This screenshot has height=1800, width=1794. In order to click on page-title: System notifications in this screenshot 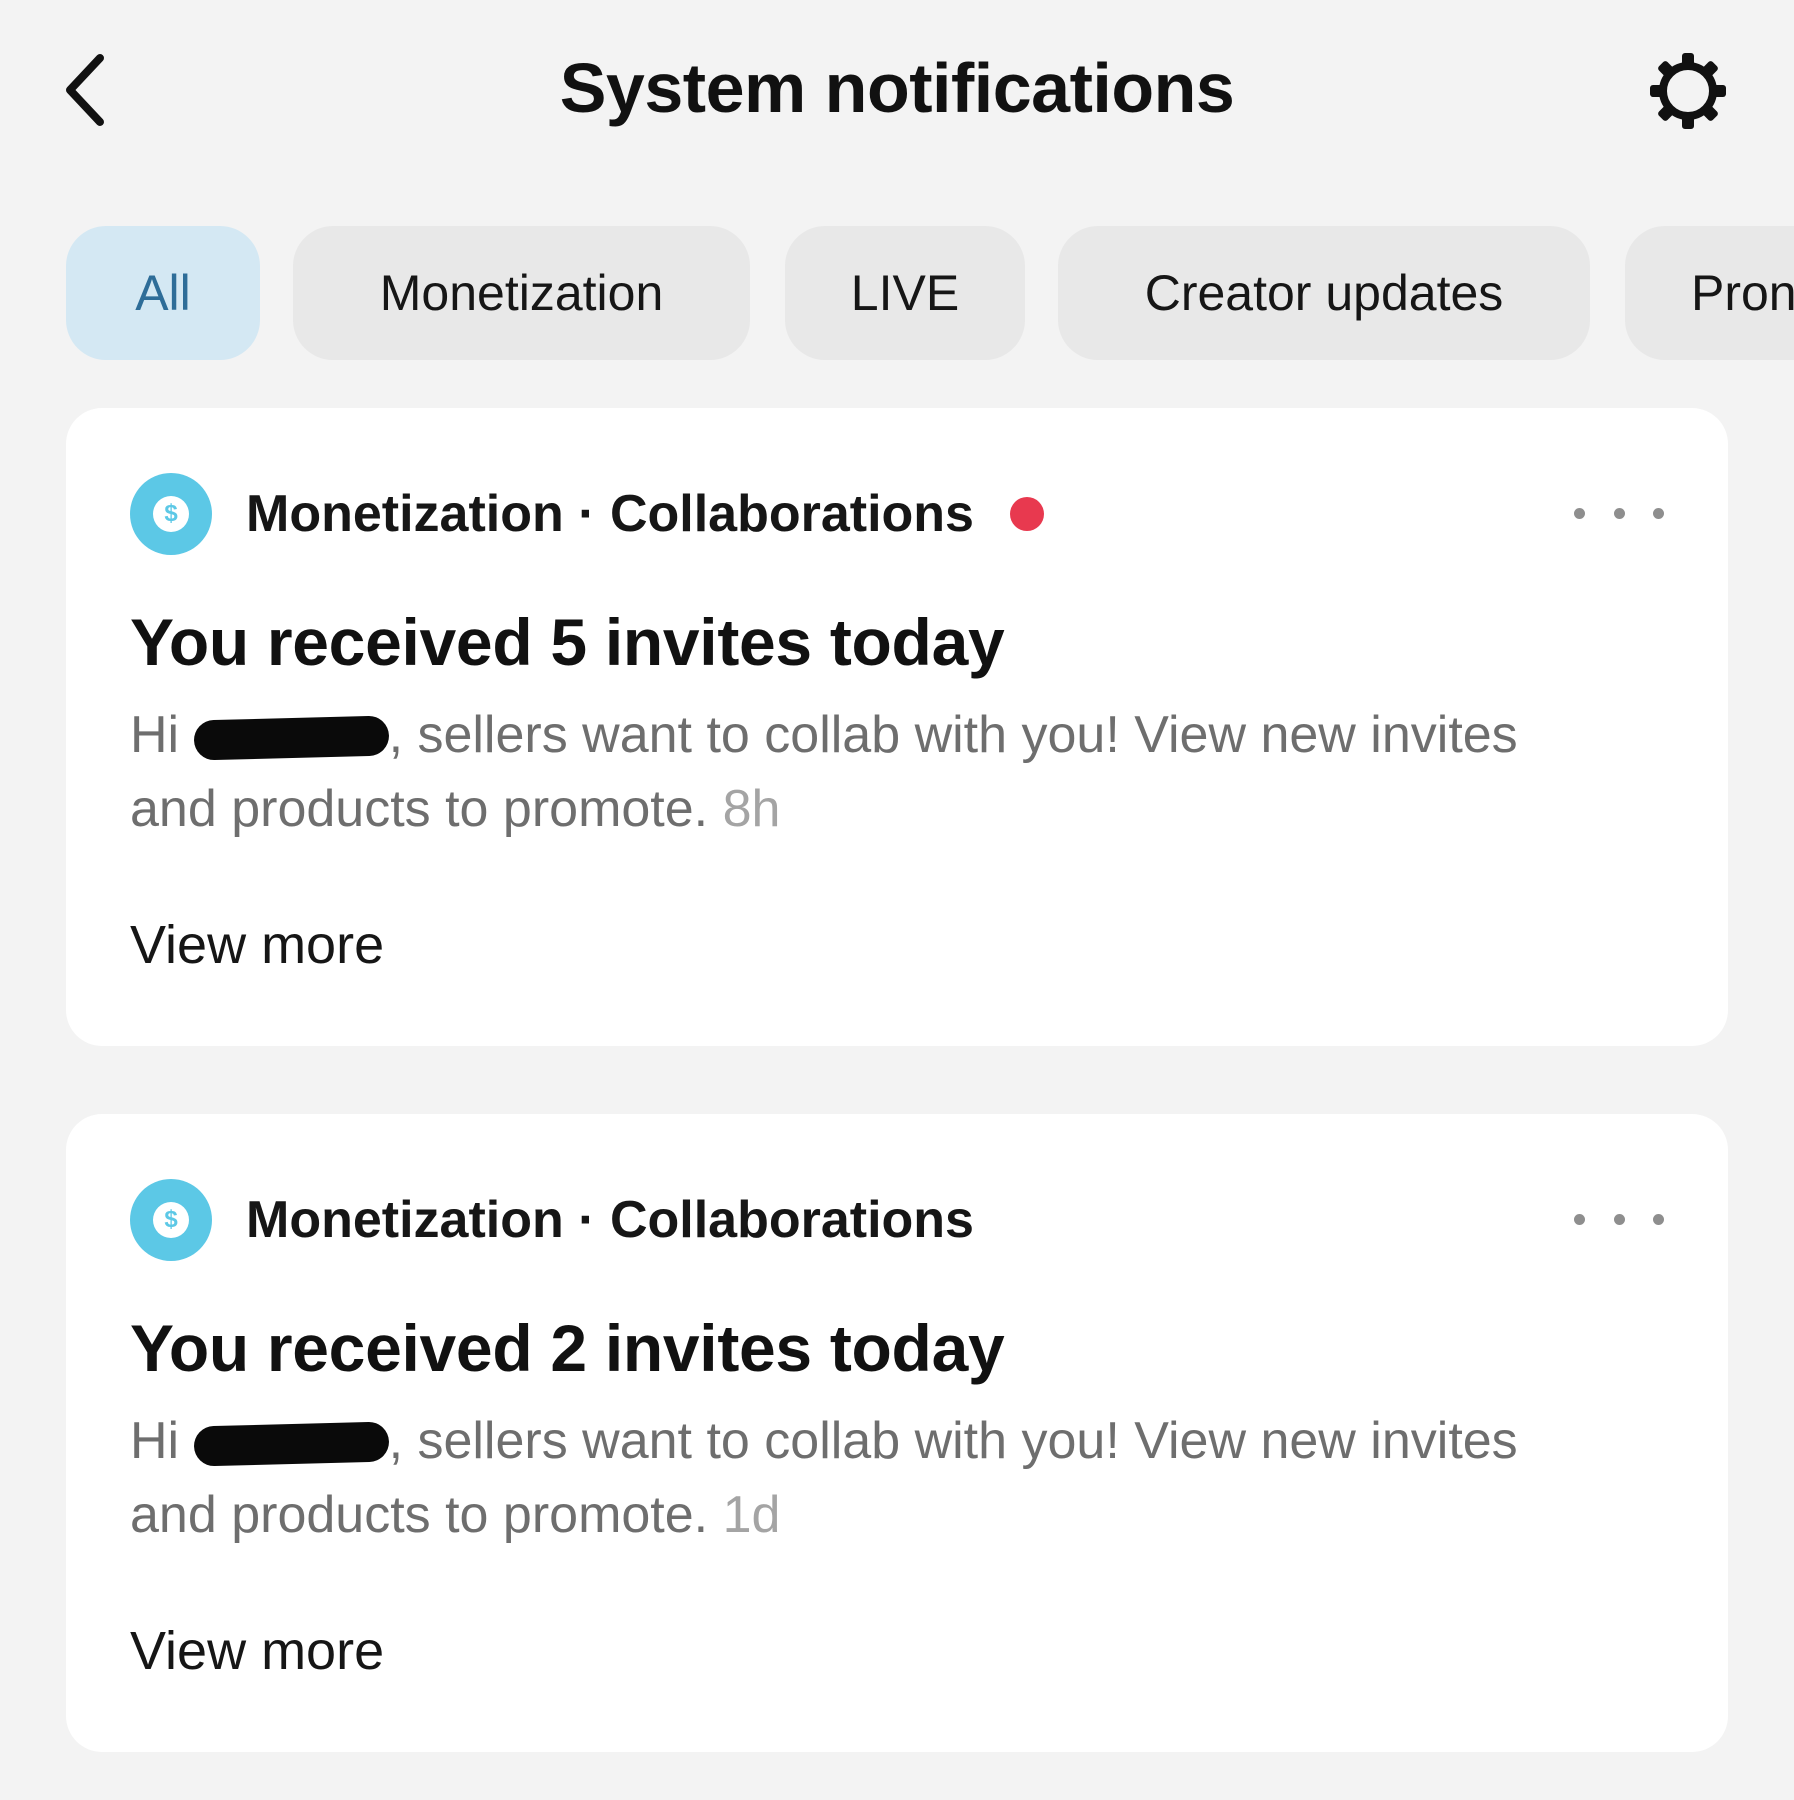, I will do `click(897, 88)`.